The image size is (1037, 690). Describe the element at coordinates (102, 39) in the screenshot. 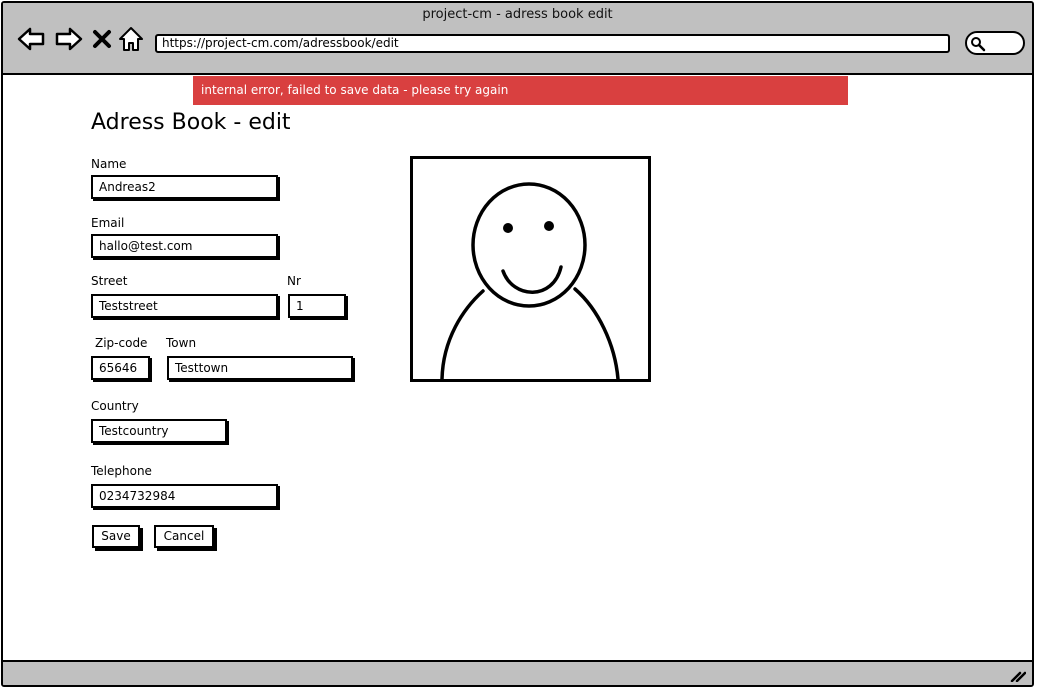

I see `close-icon` at that location.